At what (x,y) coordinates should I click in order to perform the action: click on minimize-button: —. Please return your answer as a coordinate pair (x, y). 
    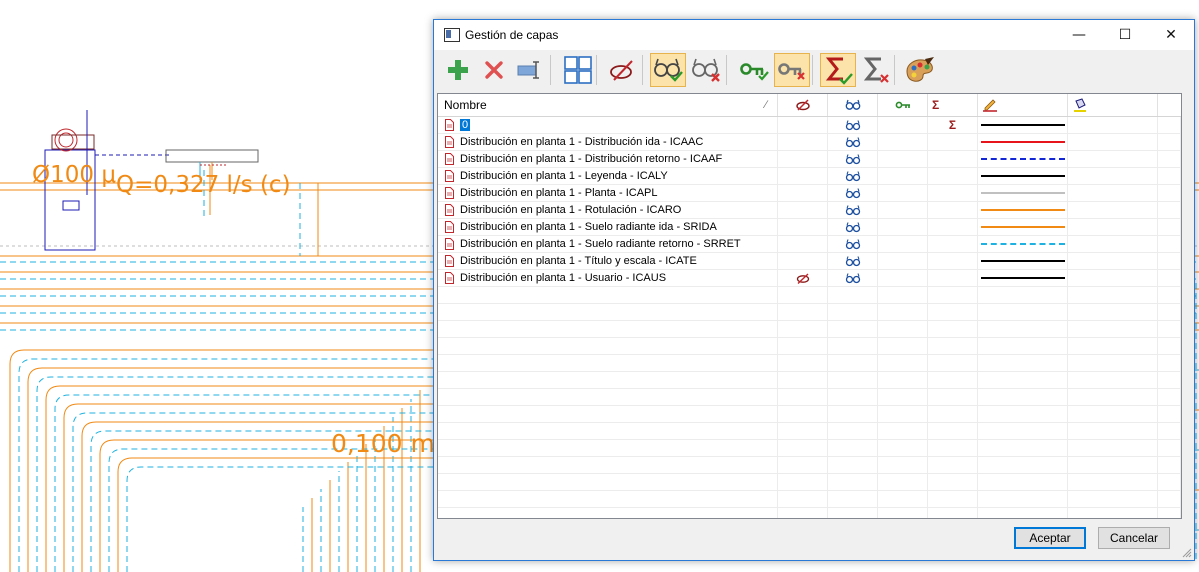
    Looking at the image, I should click on (1079, 35).